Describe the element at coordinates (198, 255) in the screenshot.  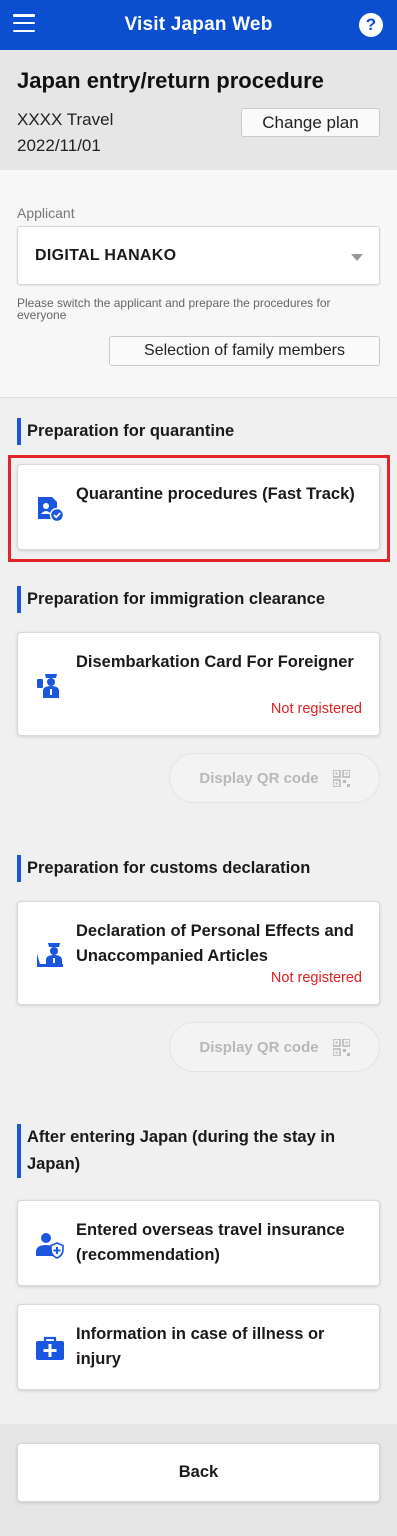
I see `applicant-select: DIGITAL HANAKO` at that location.